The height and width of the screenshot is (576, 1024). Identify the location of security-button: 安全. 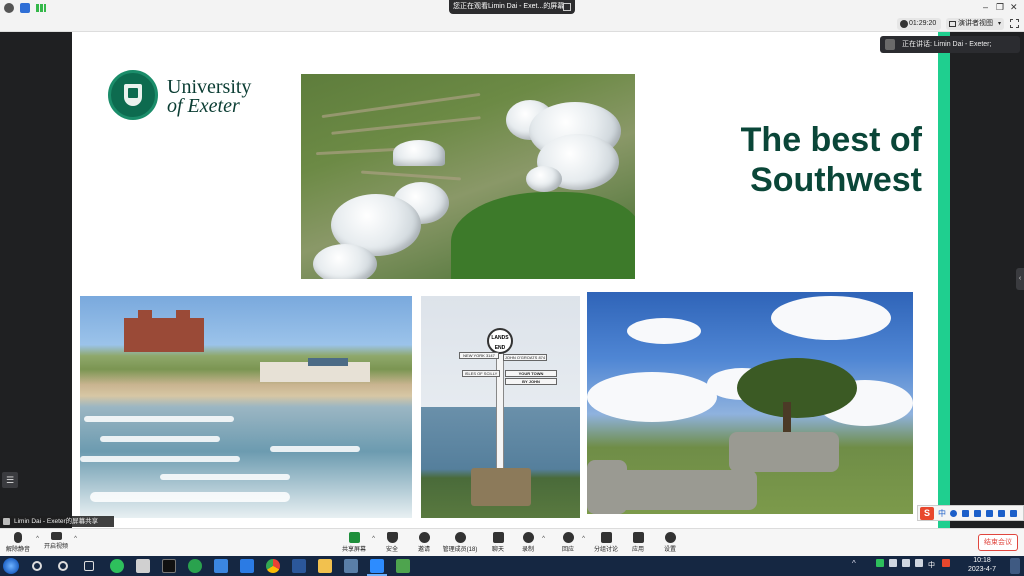
(392, 543).